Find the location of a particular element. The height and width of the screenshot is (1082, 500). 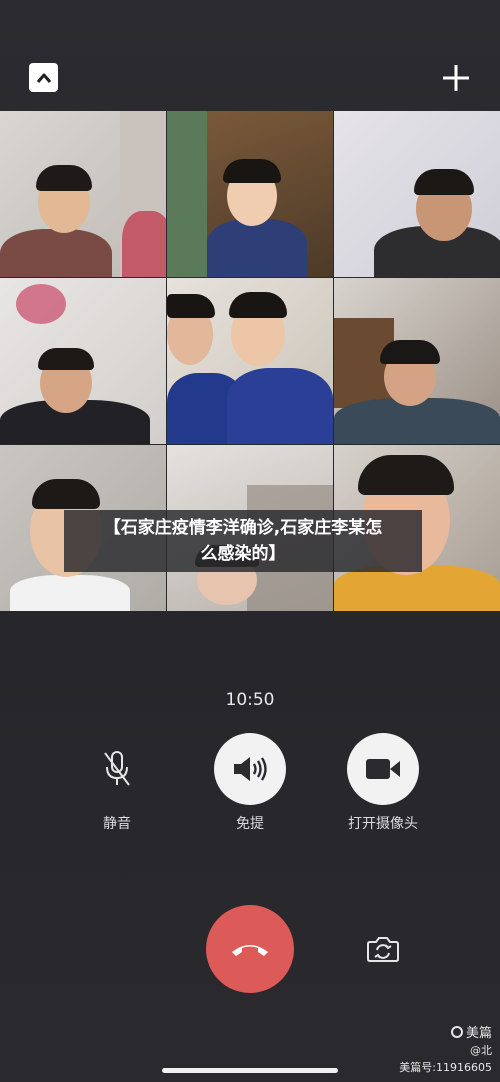

video-camera-icon is located at coordinates (383, 769).